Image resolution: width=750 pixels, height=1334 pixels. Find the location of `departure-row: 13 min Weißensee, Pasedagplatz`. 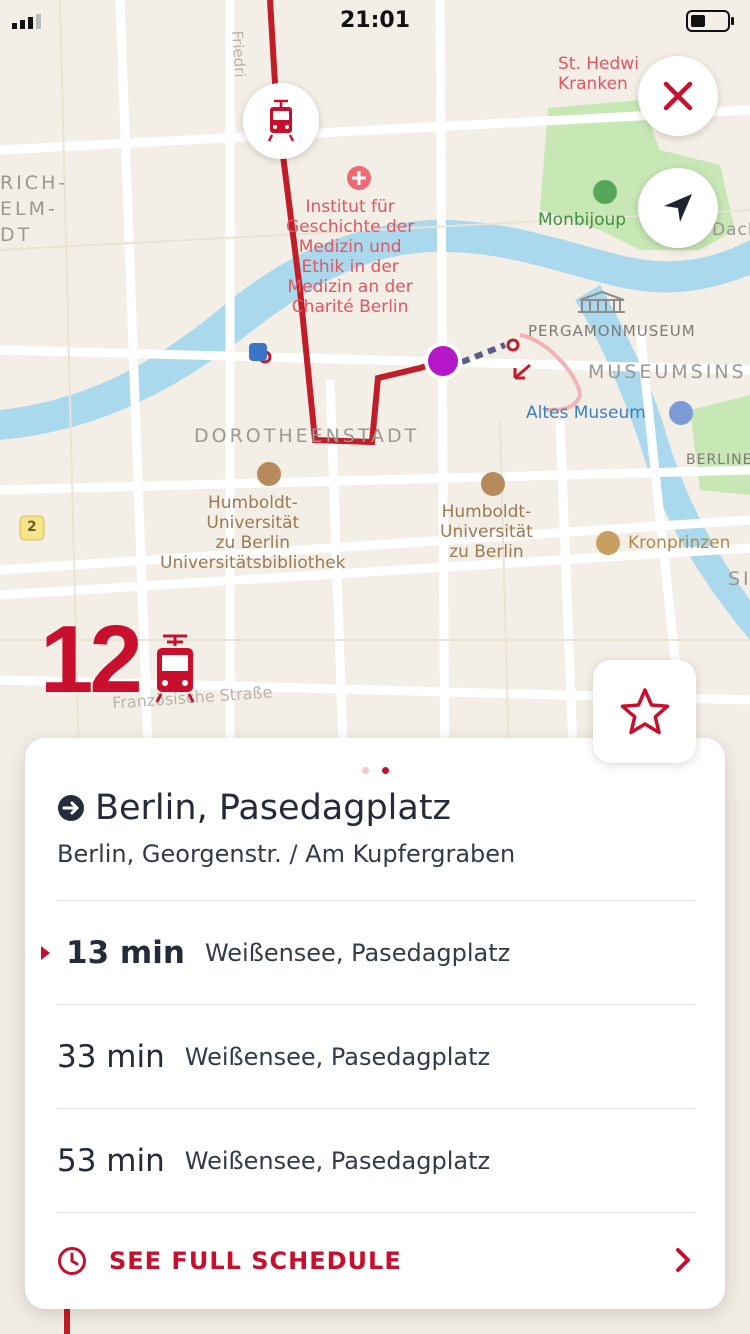

departure-row: 13 min Weißensee, Pasedagplatz is located at coordinates (368, 952).